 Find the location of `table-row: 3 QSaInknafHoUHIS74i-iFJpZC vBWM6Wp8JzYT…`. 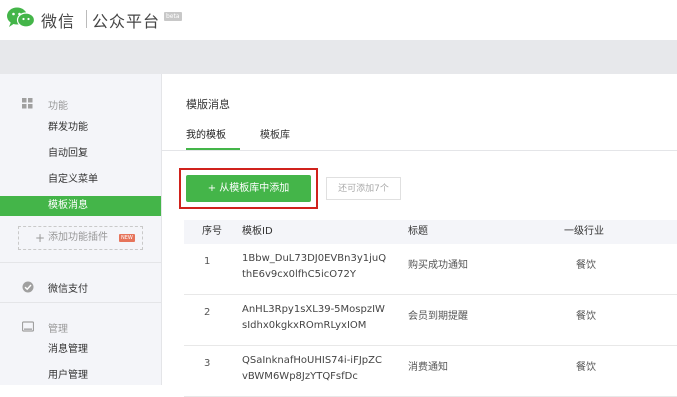

table-row: 3 QSaInknafHoUHIS74i-iFJpZC vBWM6Wp8JzYT… is located at coordinates (430, 371).